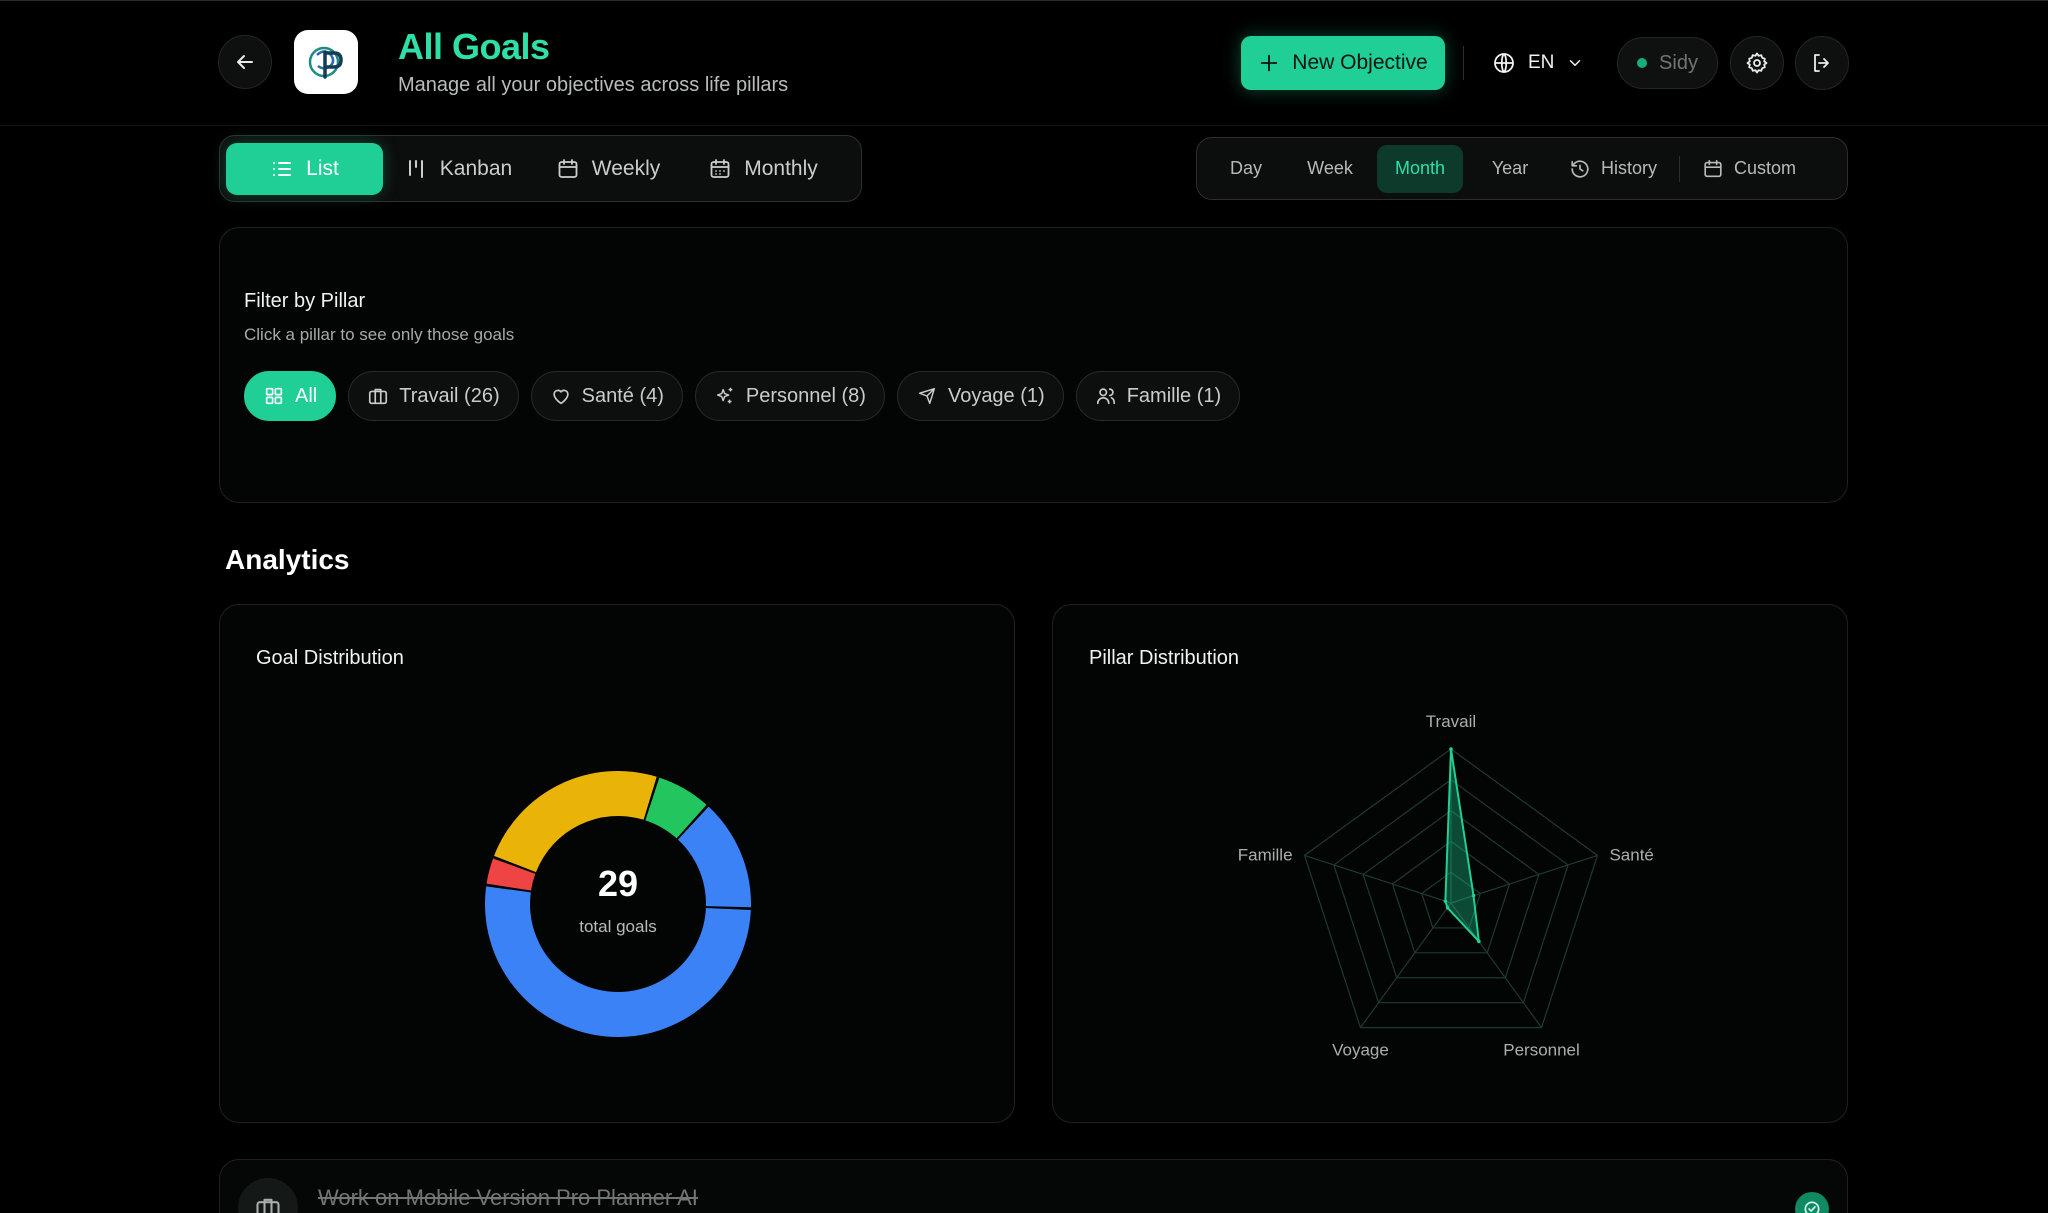 Image resolution: width=2048 pixels, height=1213 pixels. What do you see at coordinates (560, 397) in the screenshot?
I see `heart-icon` at bounding box center [560, 397].